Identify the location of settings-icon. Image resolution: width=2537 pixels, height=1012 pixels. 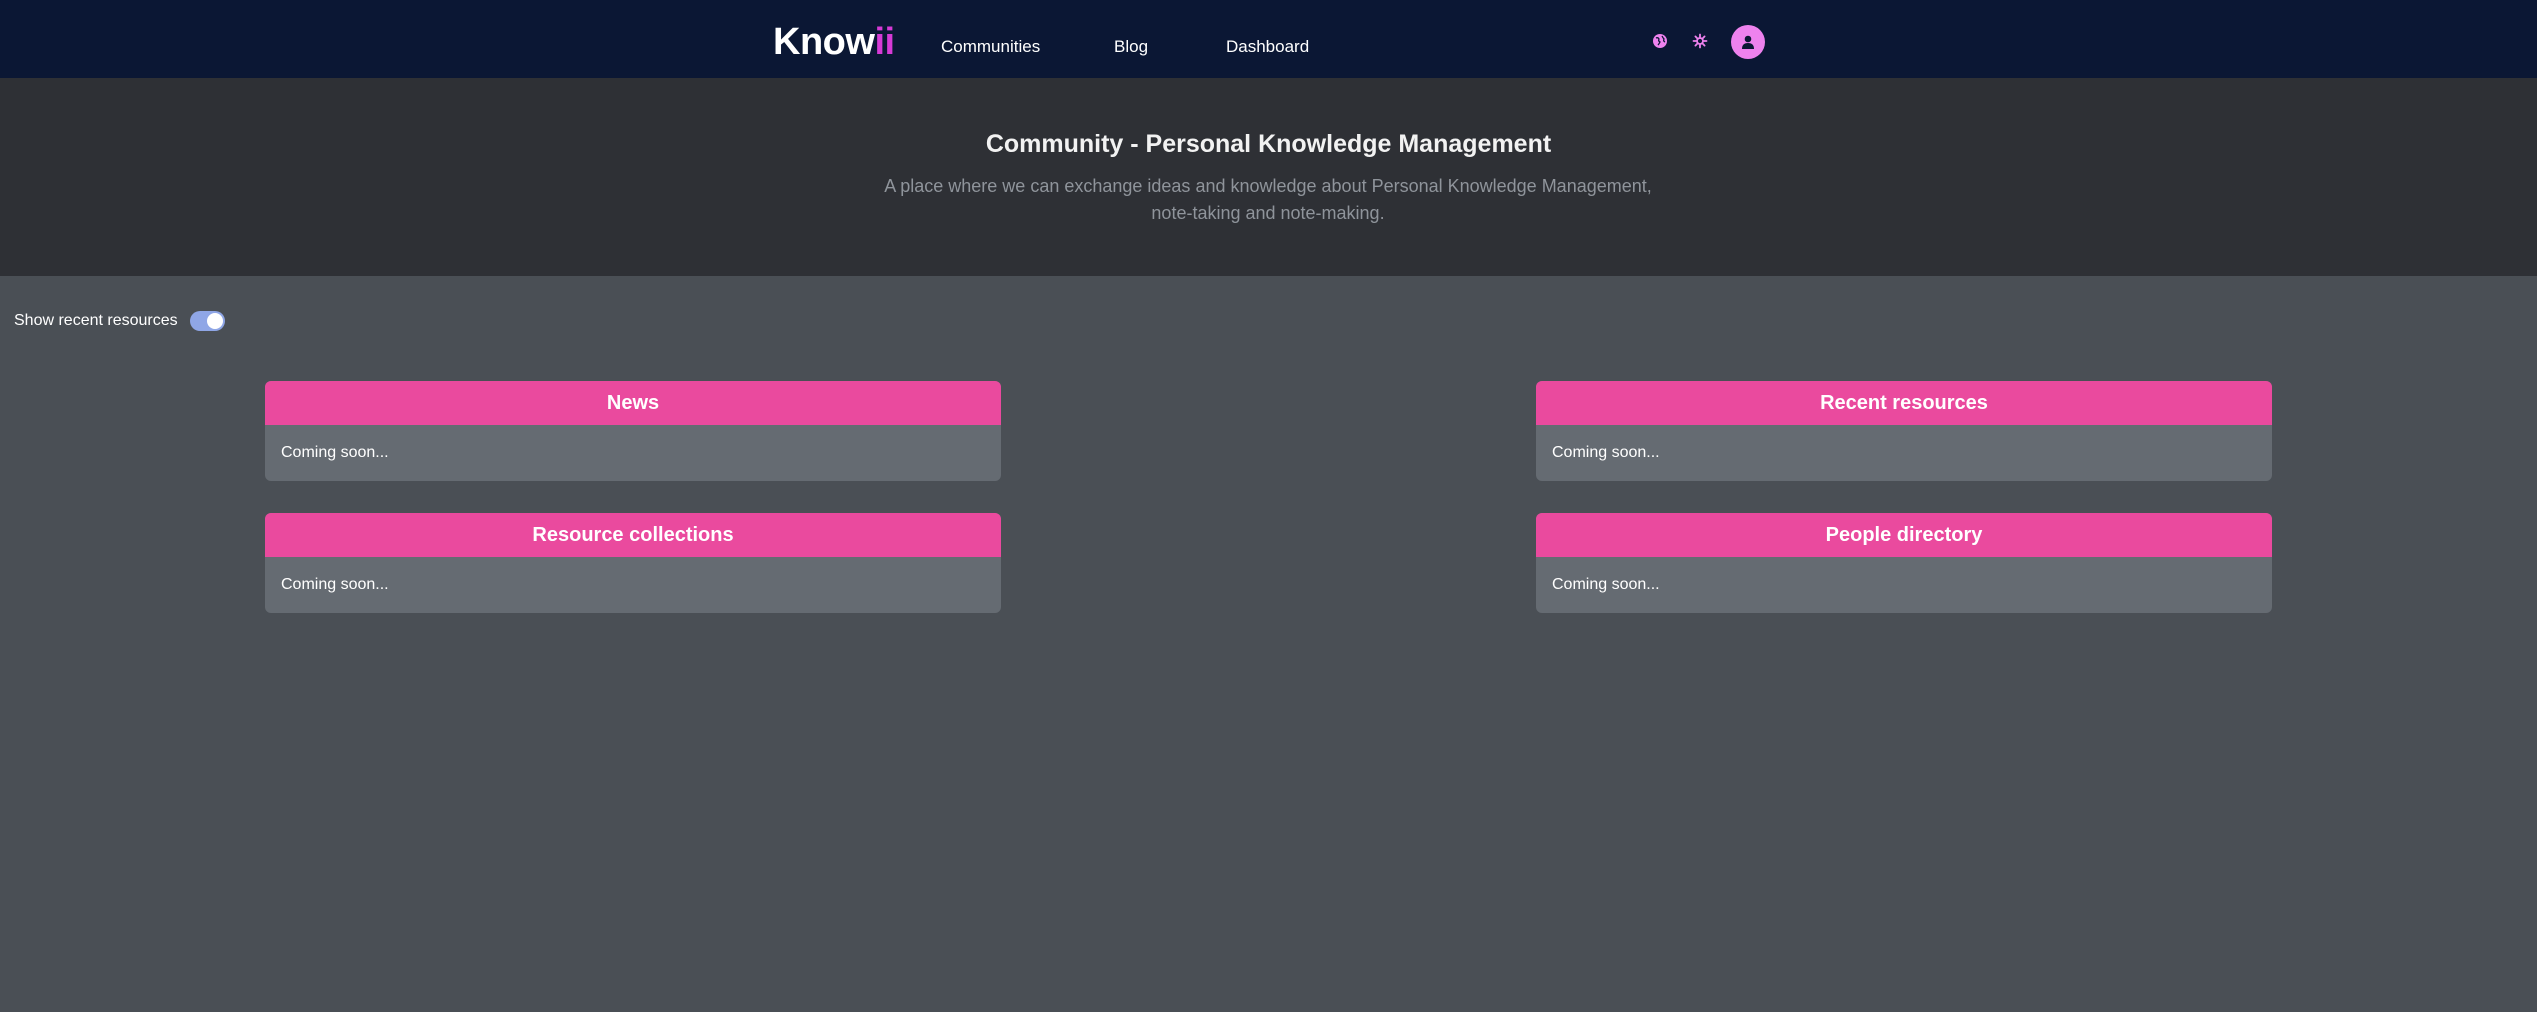
(1700, 41).